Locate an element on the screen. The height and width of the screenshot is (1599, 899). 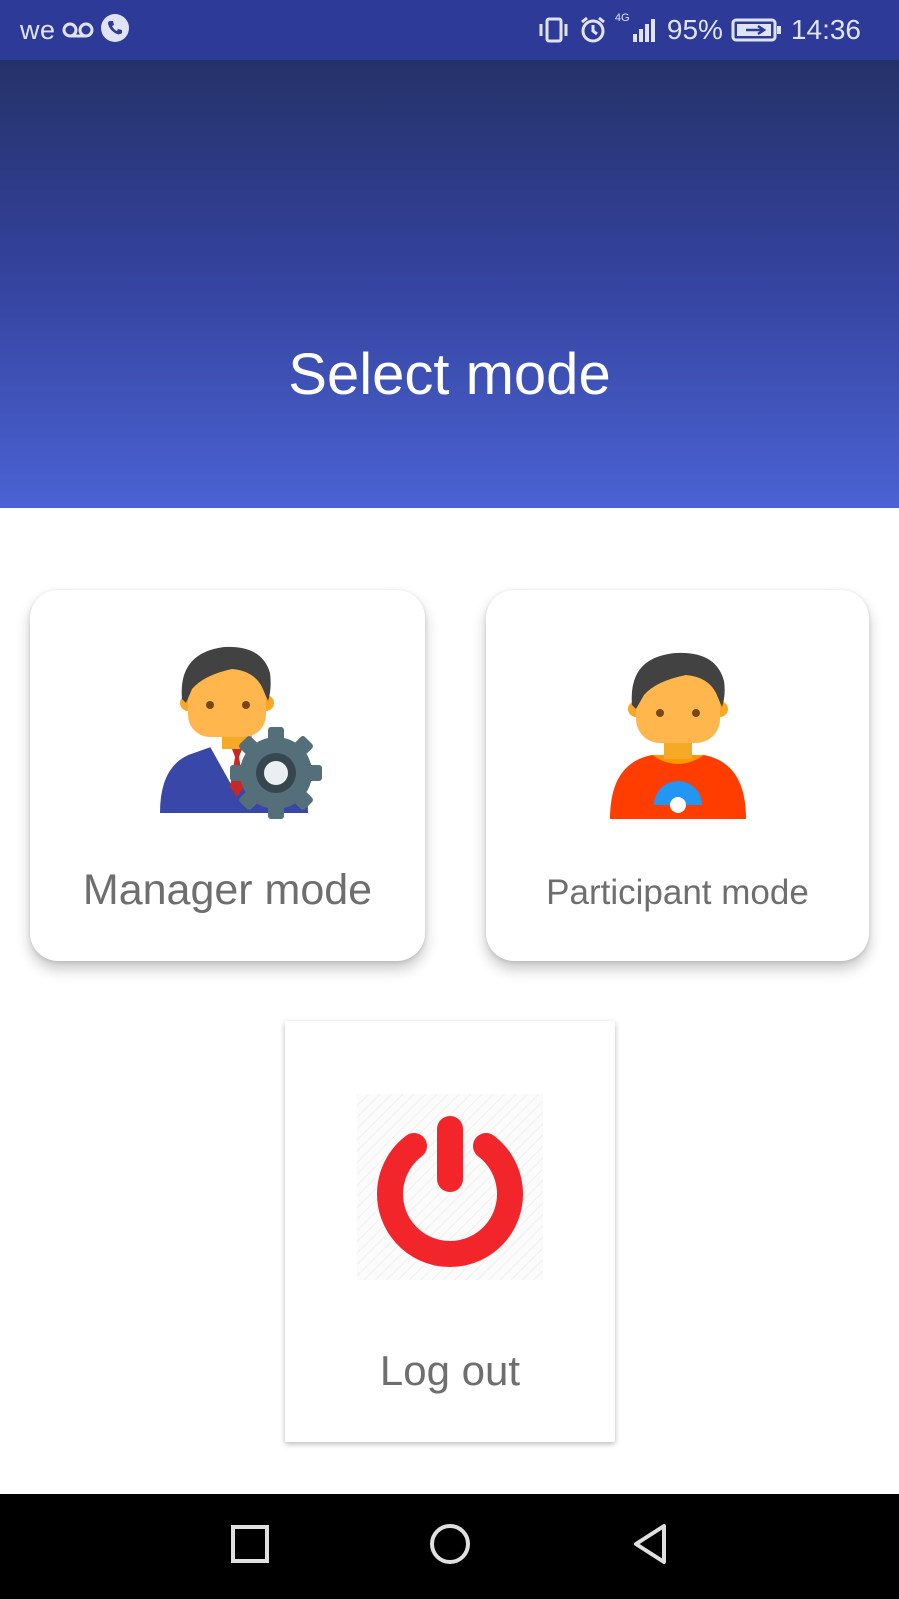
back-icon is located at coordinates (650, 1546).